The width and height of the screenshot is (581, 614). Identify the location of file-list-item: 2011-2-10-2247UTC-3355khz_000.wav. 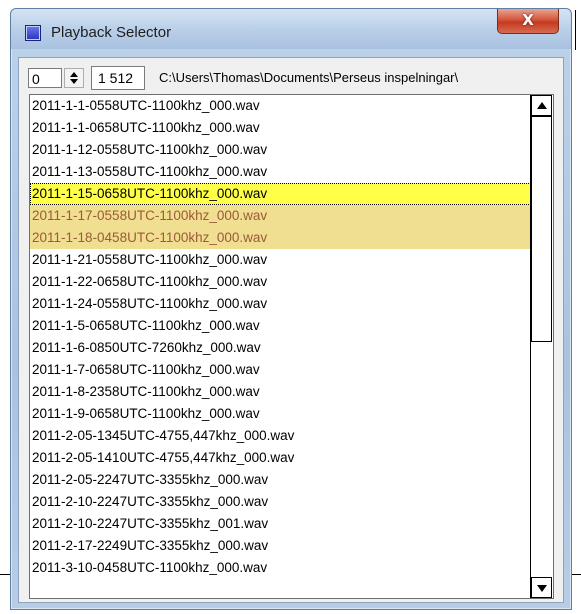
(291, 502).